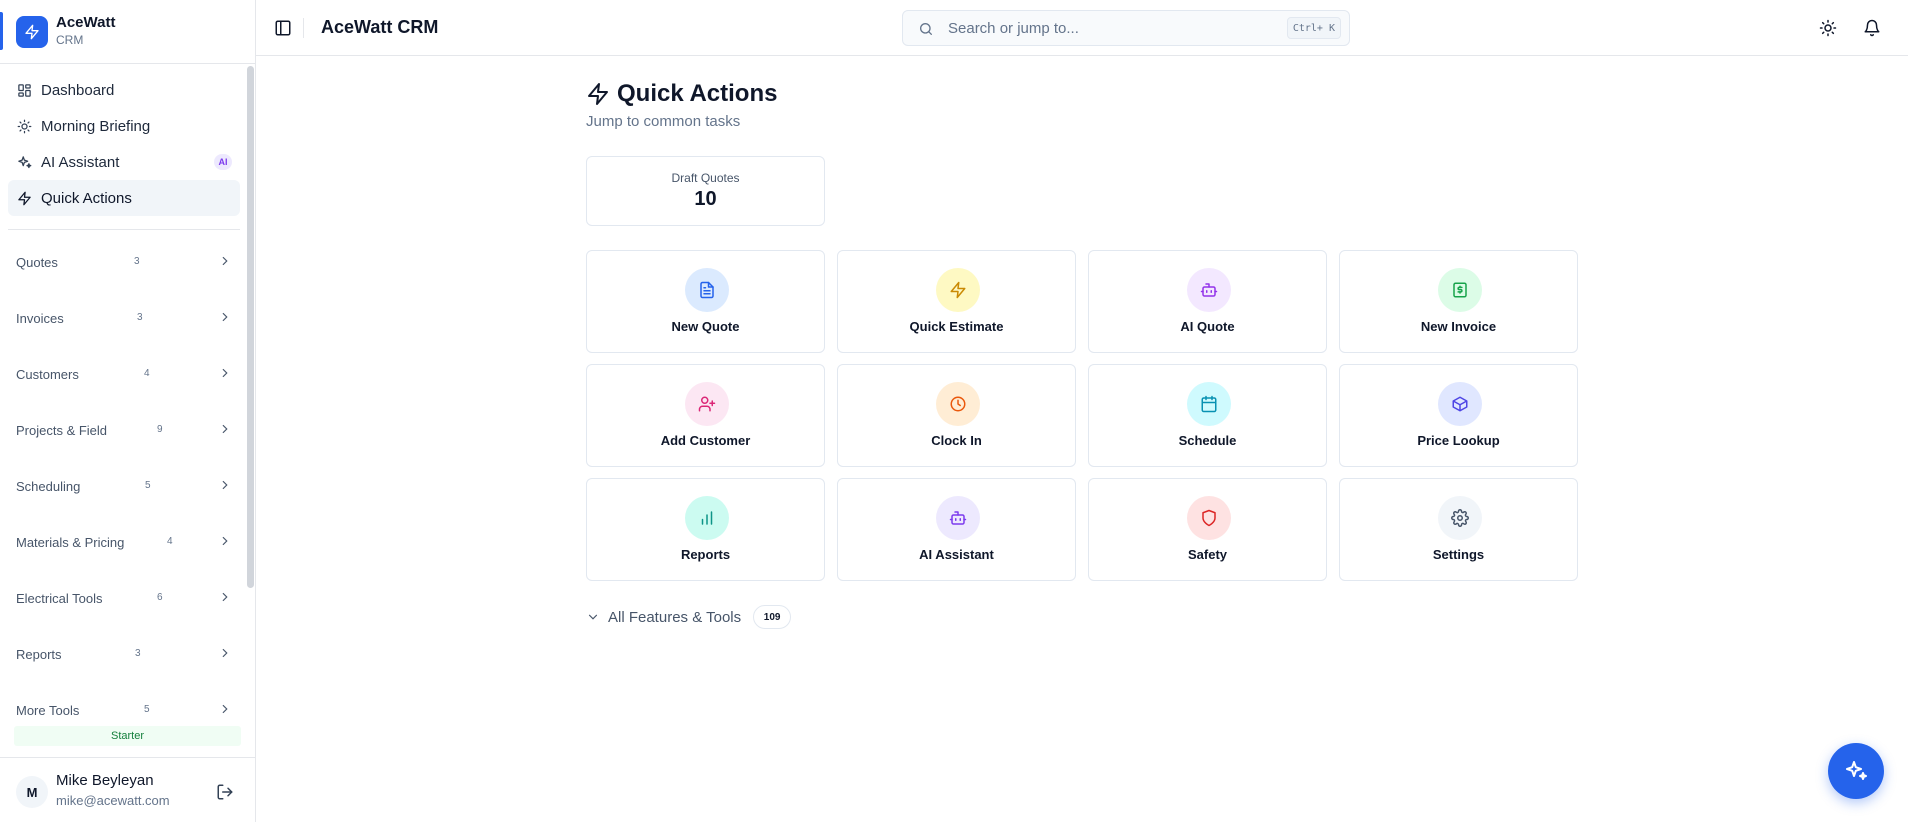 This screenshot has width=1908, height=822. I want to click on page-header: Quick Actions, so click(681, 94).